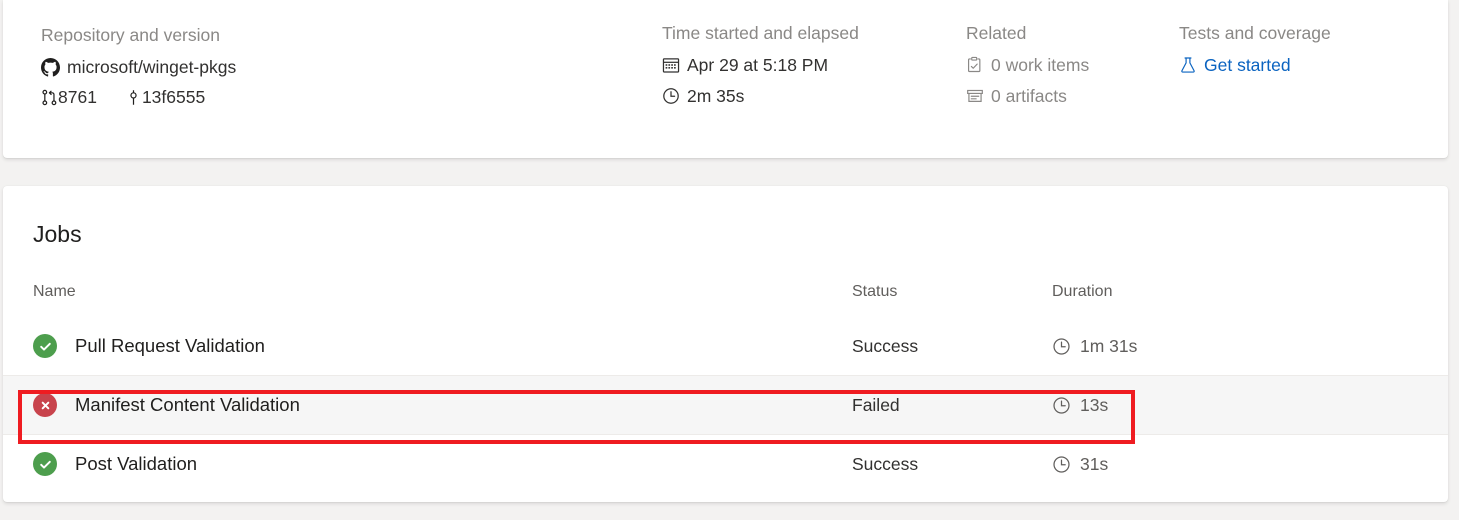 The height and width of the screenshot is (520, 1459). What do you see at coordinates (50, 67) in the screenshot?
I see `github-icon` at bounding box center [50, 67].